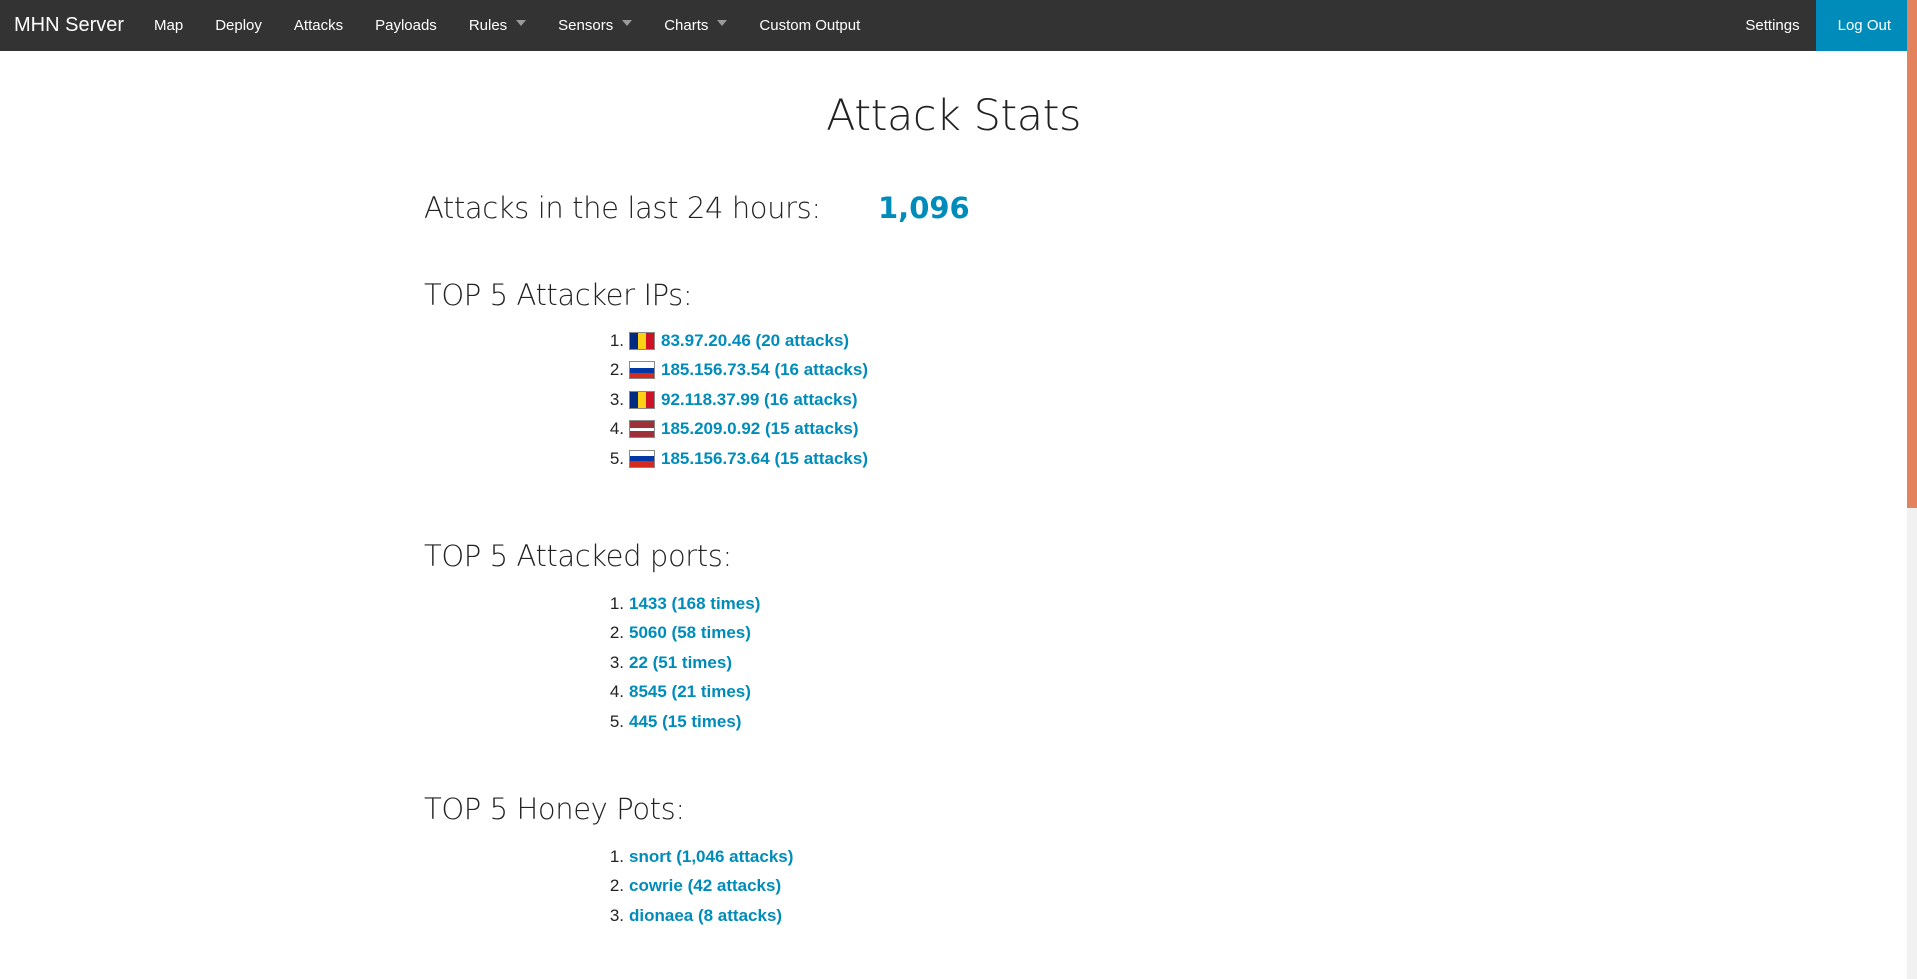  I want to click on list-item: 2. 5060 (58 times), so click(682, 634).